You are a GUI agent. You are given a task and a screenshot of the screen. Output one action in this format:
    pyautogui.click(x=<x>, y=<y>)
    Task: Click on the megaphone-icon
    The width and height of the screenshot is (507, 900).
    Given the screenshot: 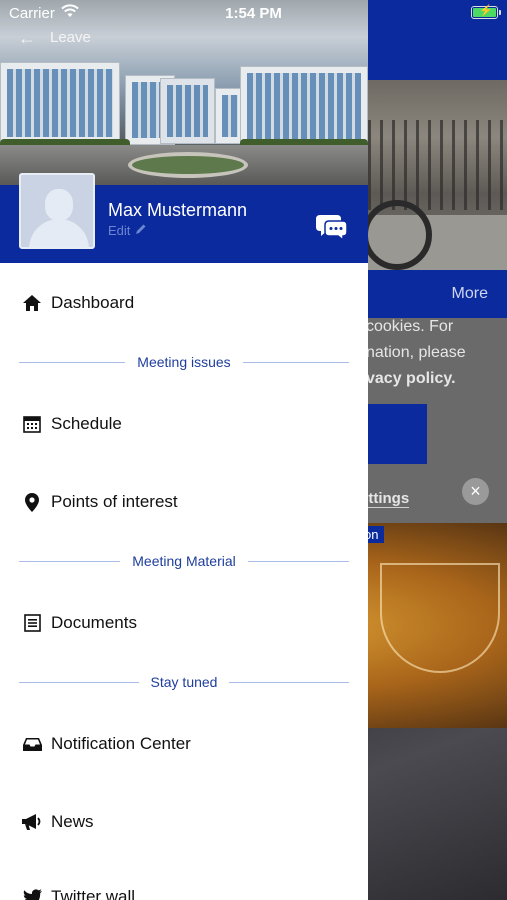 What is the action you would take?
    pyautogui.click(x=32, y=822)
    